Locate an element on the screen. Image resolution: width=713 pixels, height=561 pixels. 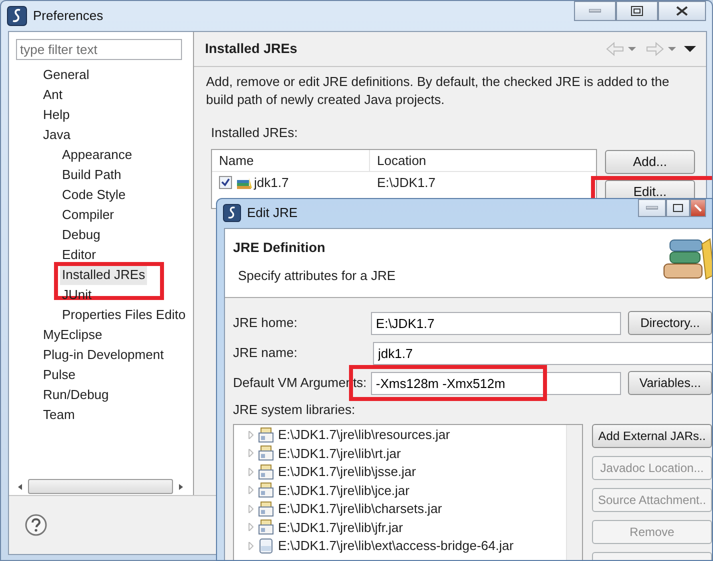
tree-item: Plug-in Development is located at coordinates (103, 355).